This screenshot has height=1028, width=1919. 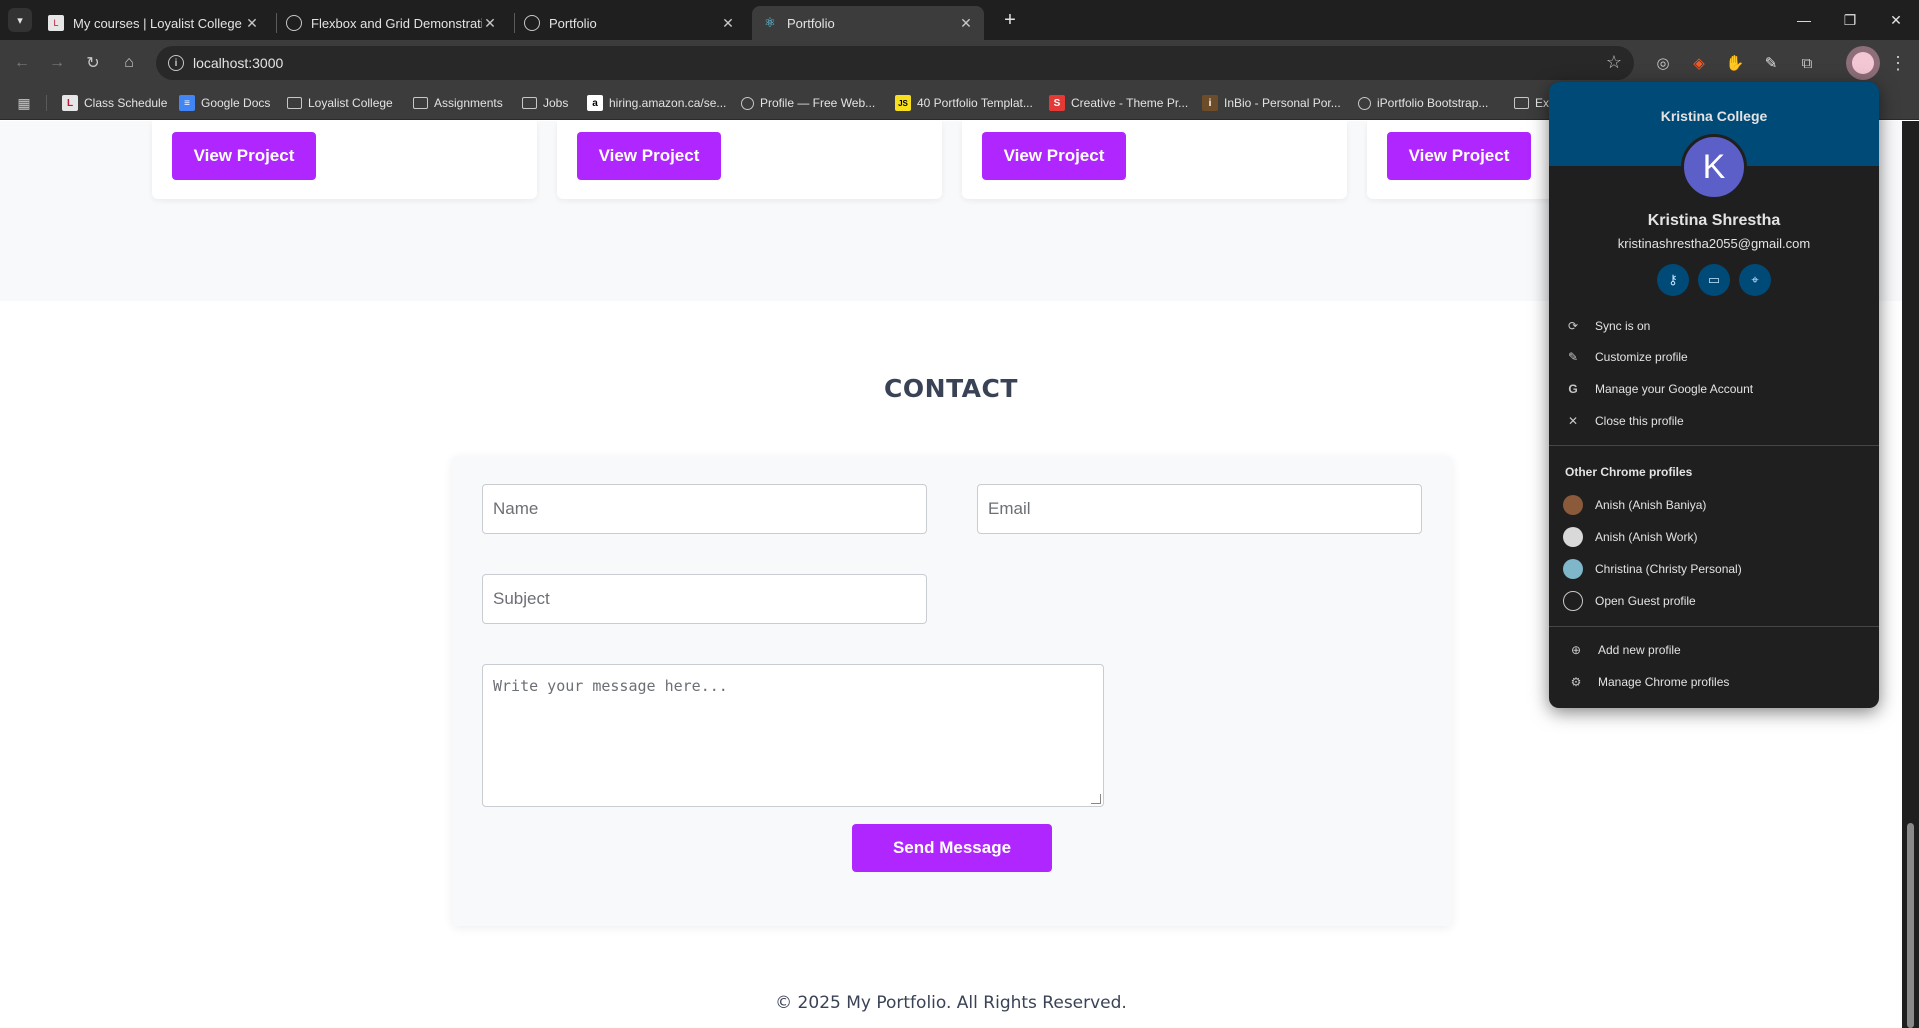 What do you see at coordinates (1531, 103) in the screenshot?
I see `bookmark-ex: Ex` at bounding box center [1531, 103].